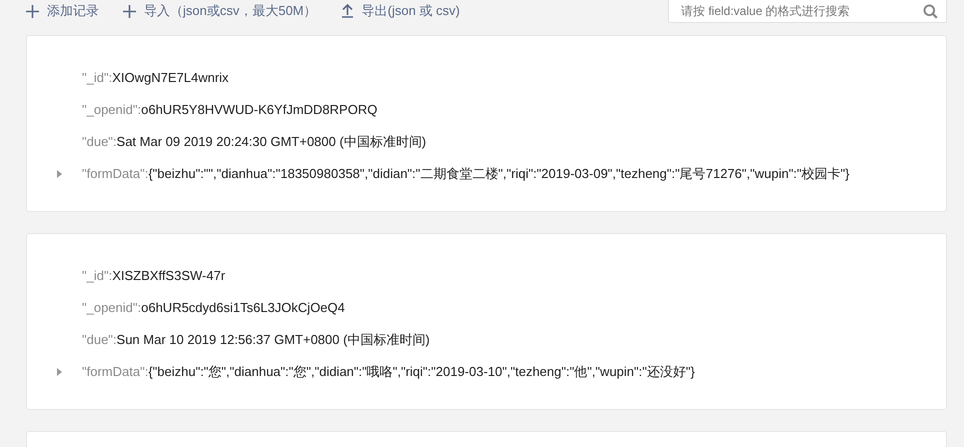 Image resolution: width=964 pixels, height=447 pixels. What do you see at coordinates (807, 11) in the screenshot?
I see `search-field: 请按 field:value 的格式进行搜索` at bounding box center [807, 11].